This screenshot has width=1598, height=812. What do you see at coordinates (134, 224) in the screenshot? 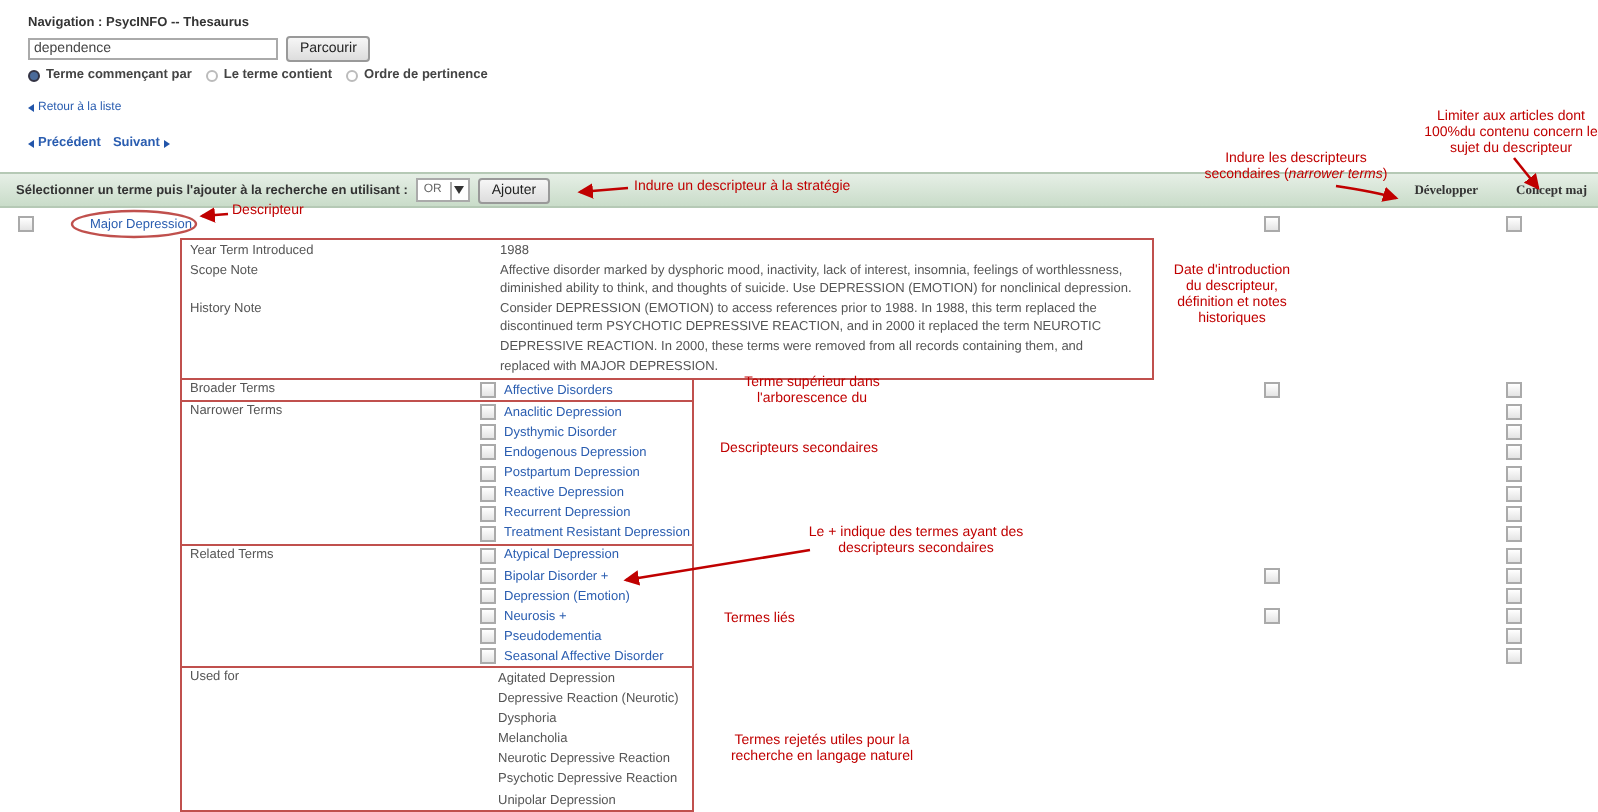
I see `highlight-ellipse` at bounding box center [134, 224].